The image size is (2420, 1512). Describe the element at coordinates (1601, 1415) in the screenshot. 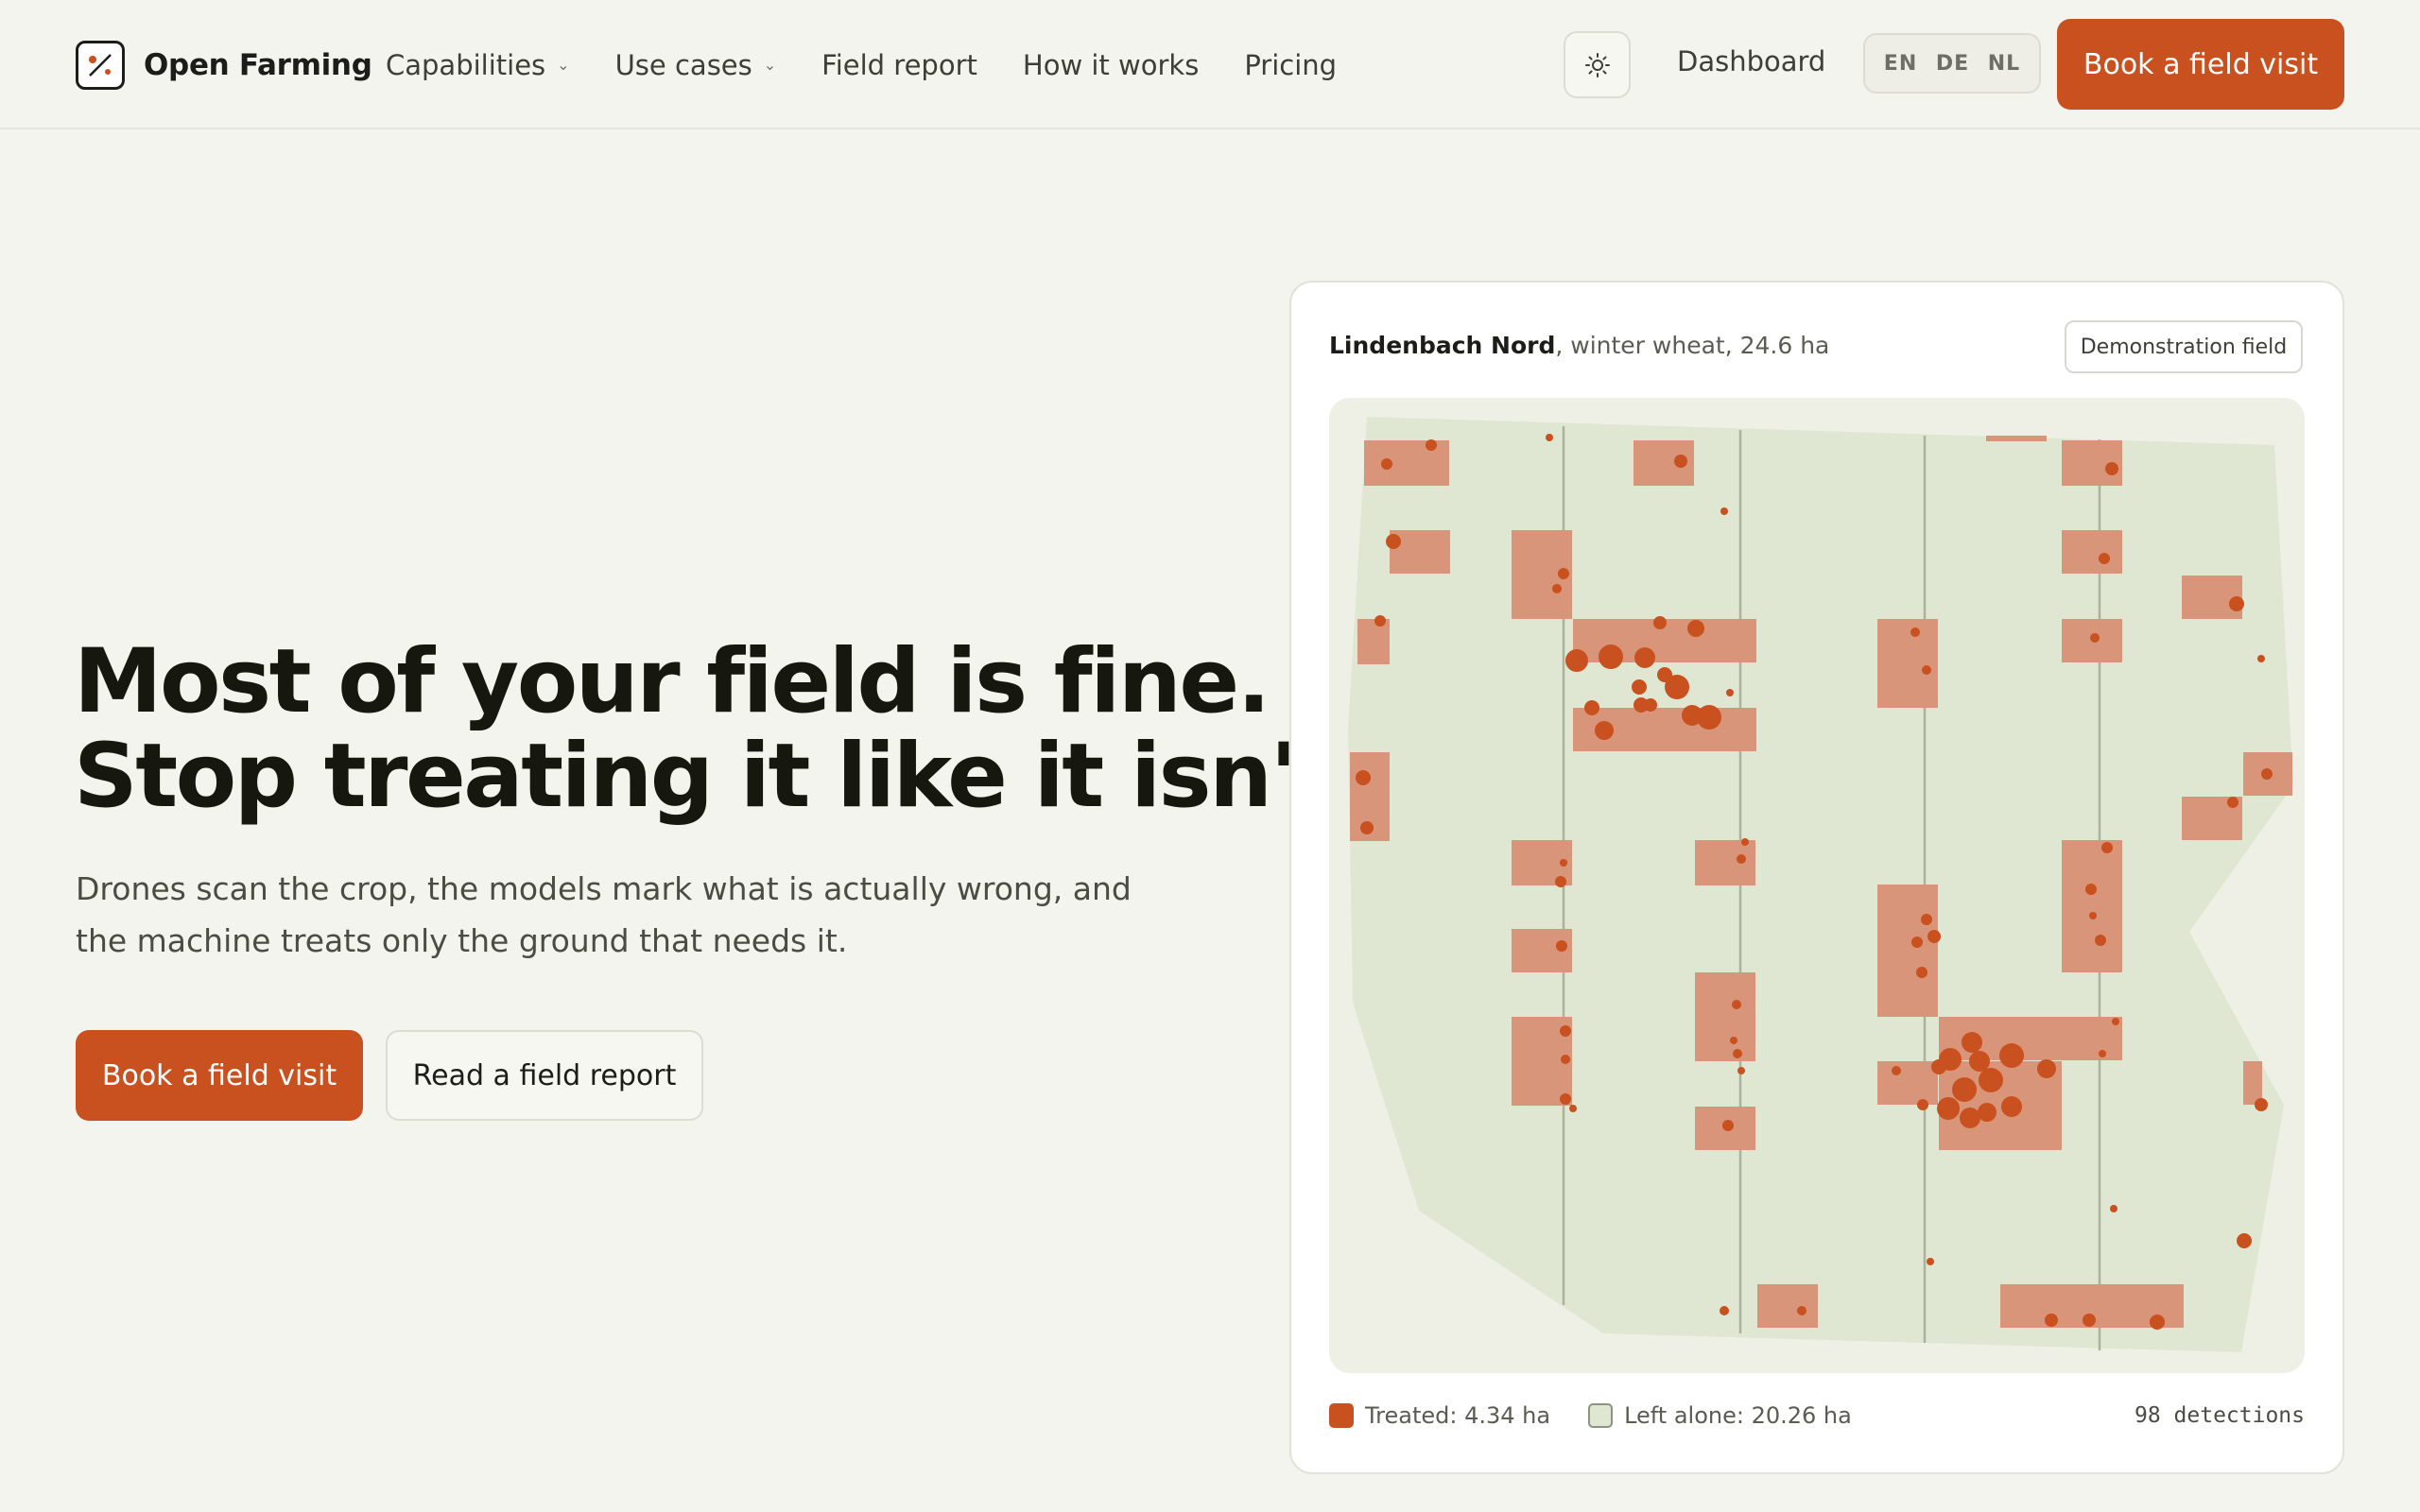

I see `left-alone-swatch` at that location.